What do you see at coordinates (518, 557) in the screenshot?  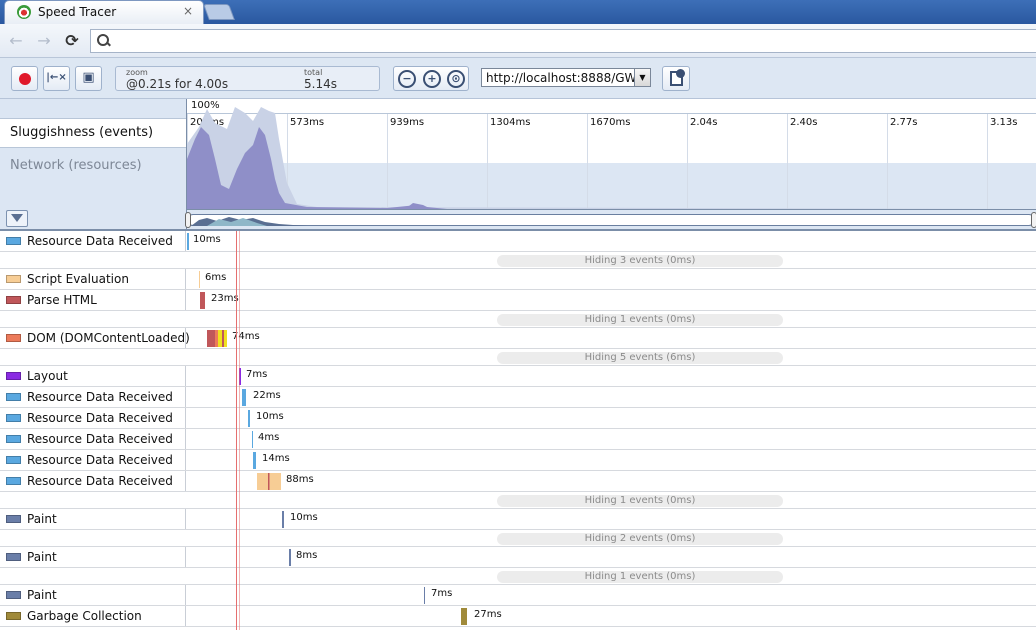 I see `event-row: Paint 8ms` at bounding box center [518, 557].